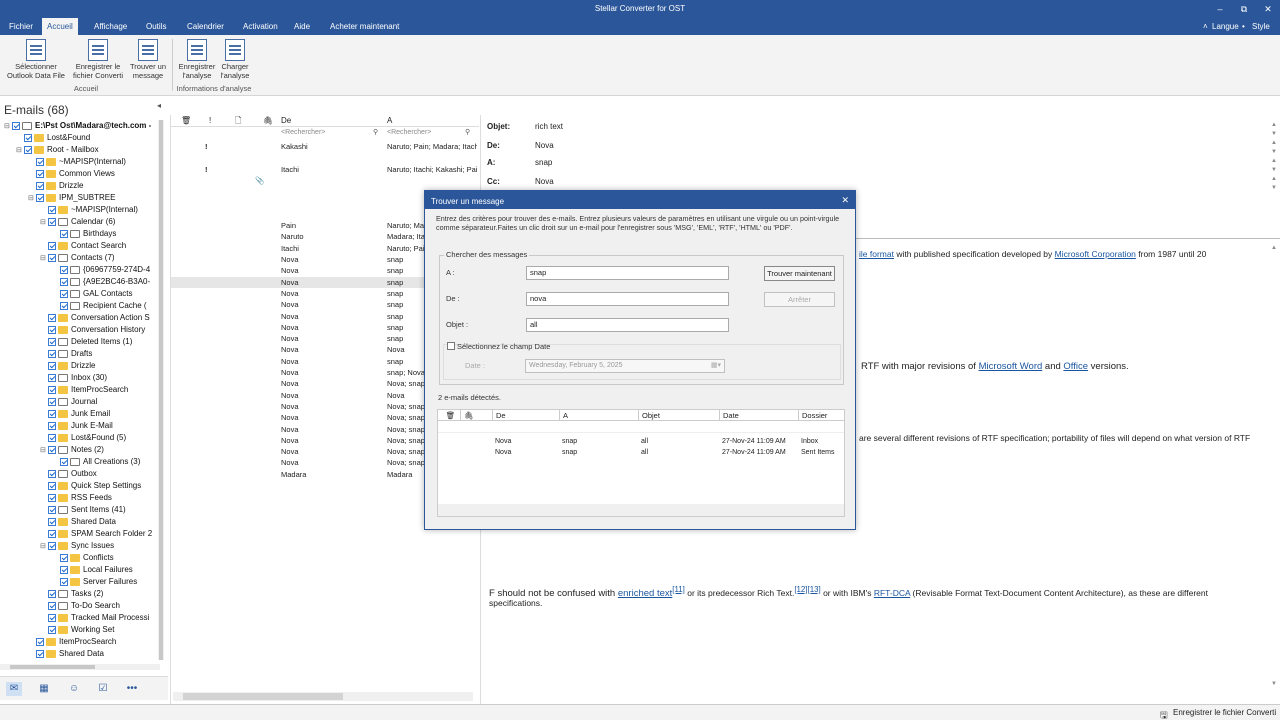 The height and width of the screenshot is (724, 1280). I want to click on message-list-hscrollbar, so click(323, 696).